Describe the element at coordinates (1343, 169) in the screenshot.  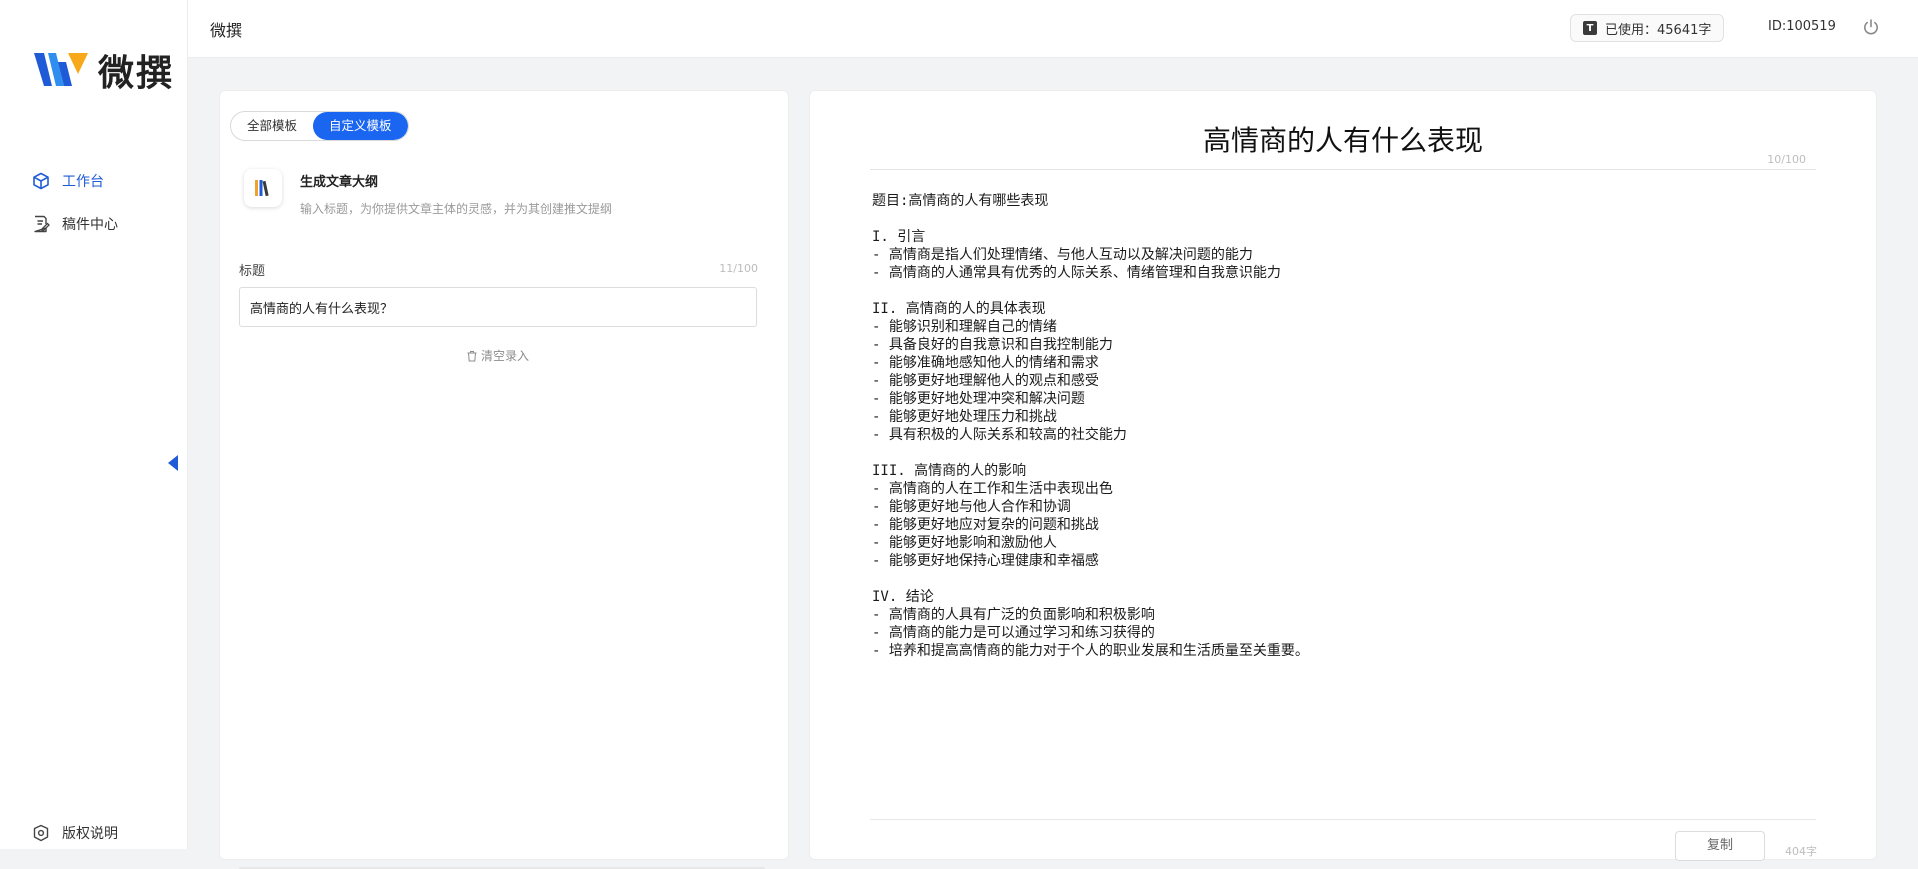
I see `title-underline` at that location.